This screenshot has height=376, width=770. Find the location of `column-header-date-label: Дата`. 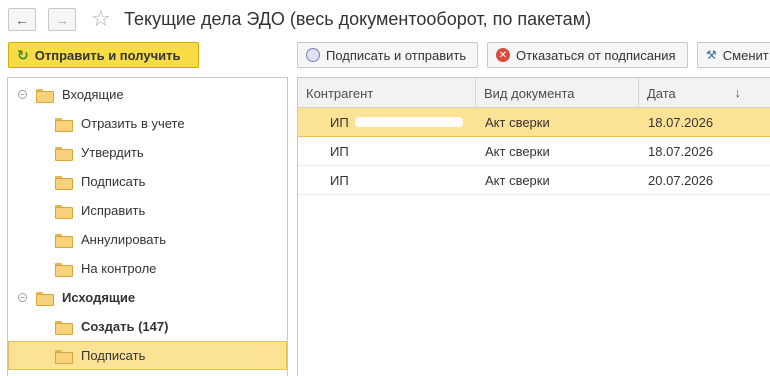

column-header-date-label: Дата is located at coordinates (661, 93).